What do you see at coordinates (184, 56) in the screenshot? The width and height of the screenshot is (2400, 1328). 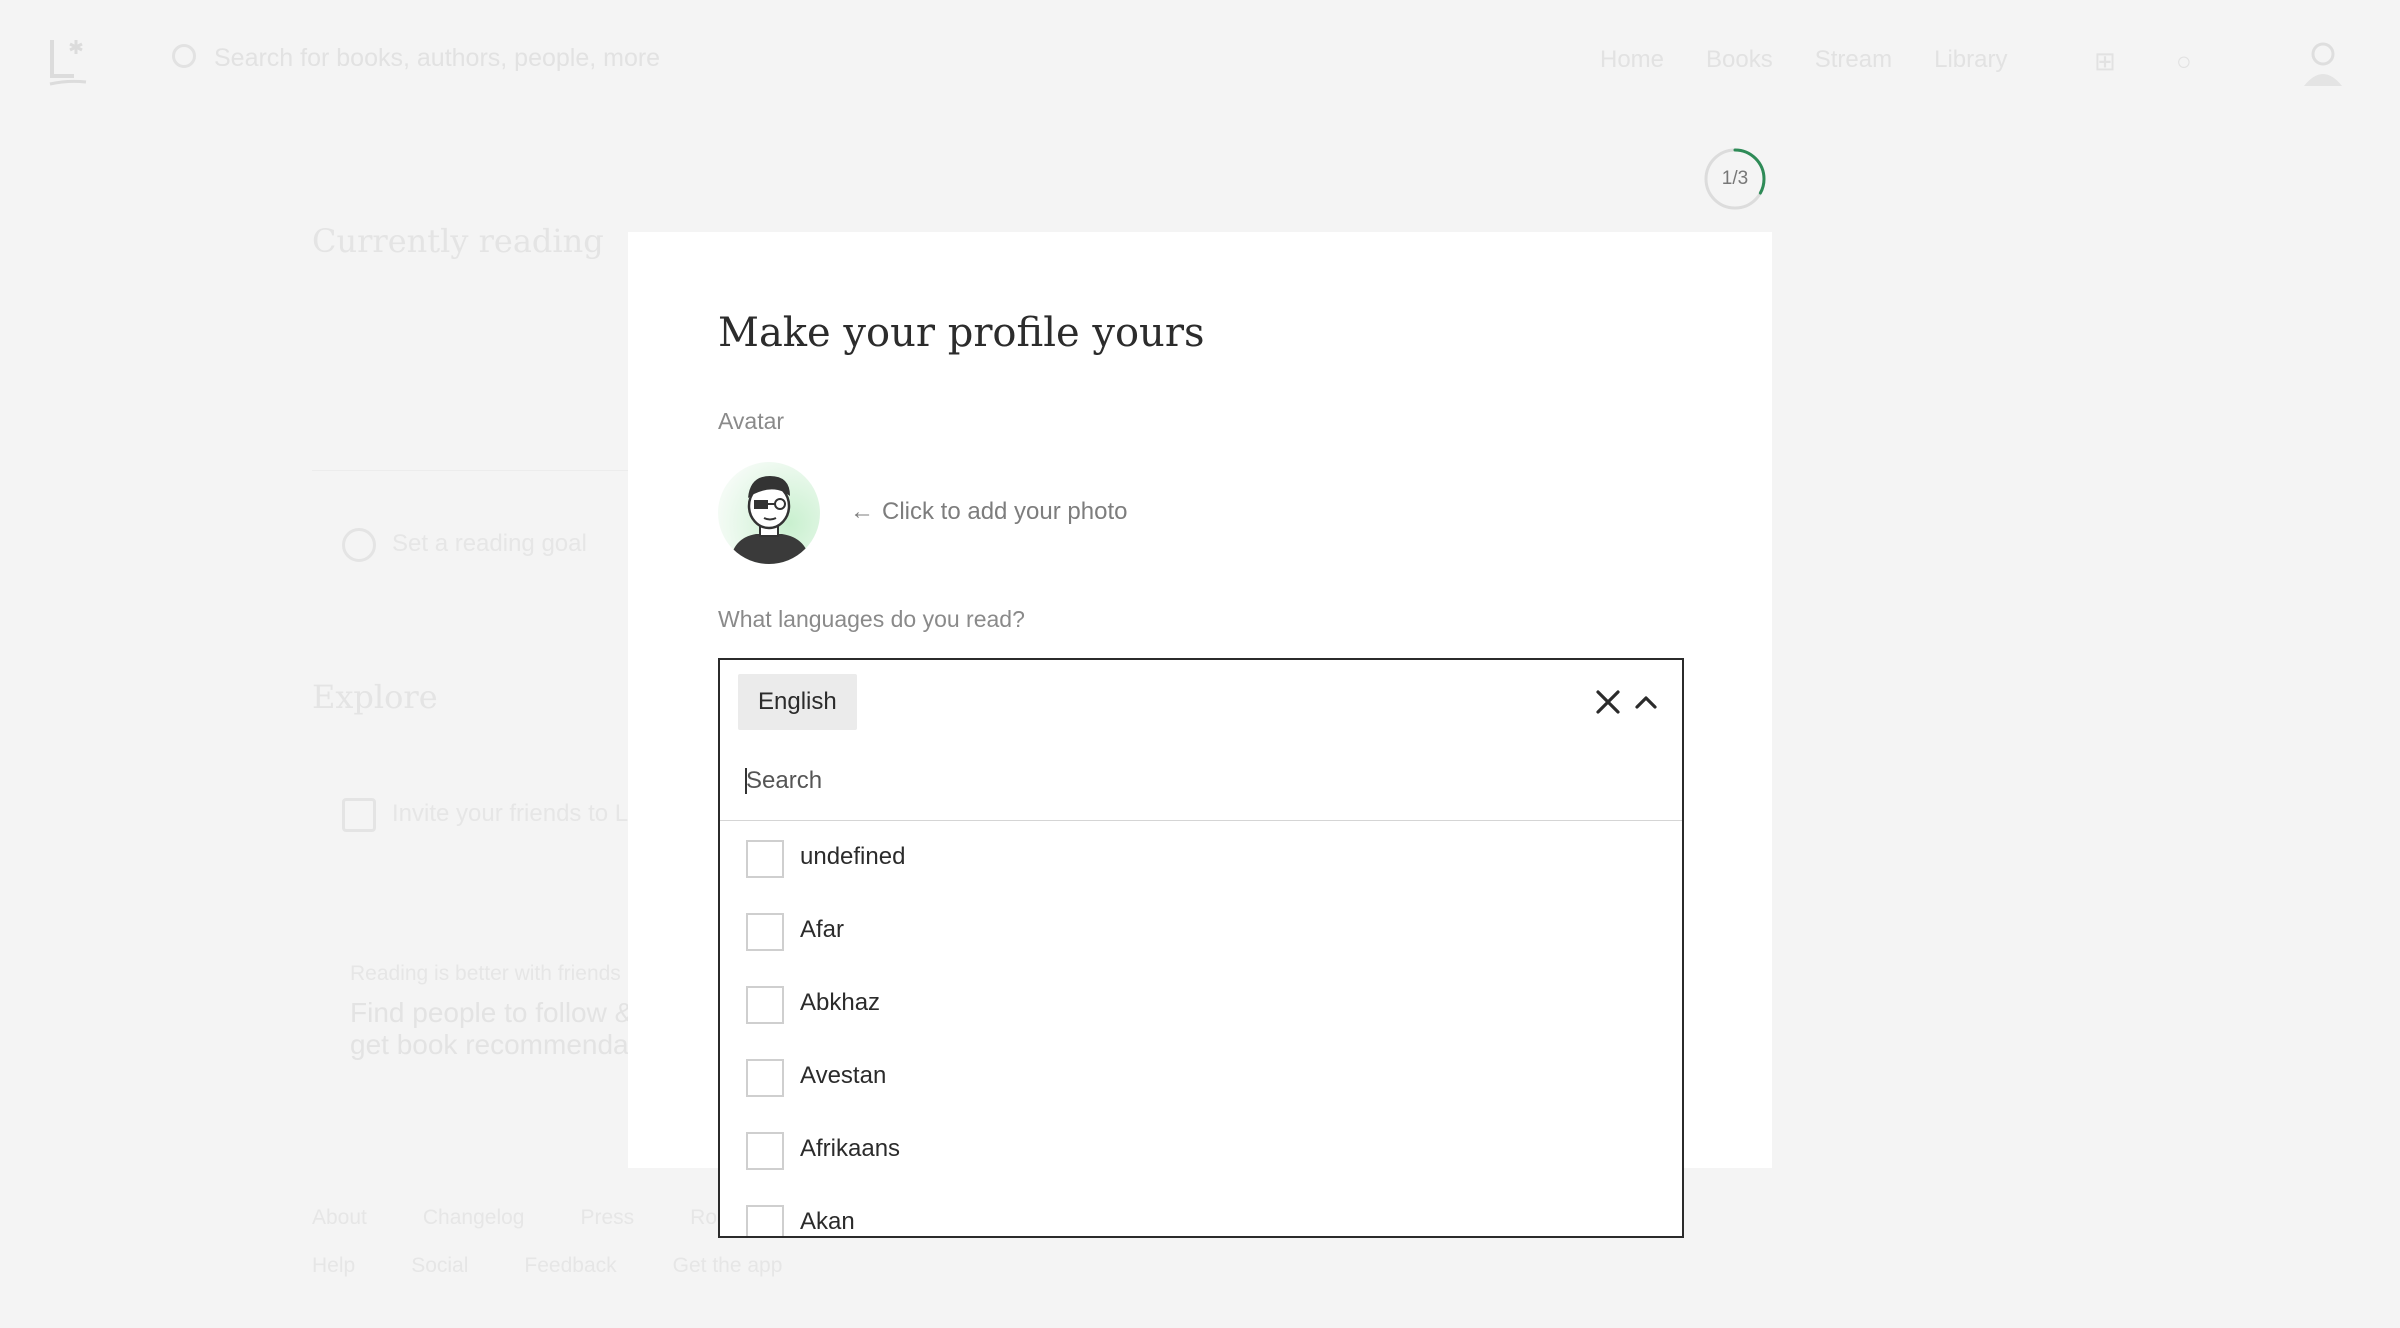 I see `search-icon` at bounding box center [184, 56].